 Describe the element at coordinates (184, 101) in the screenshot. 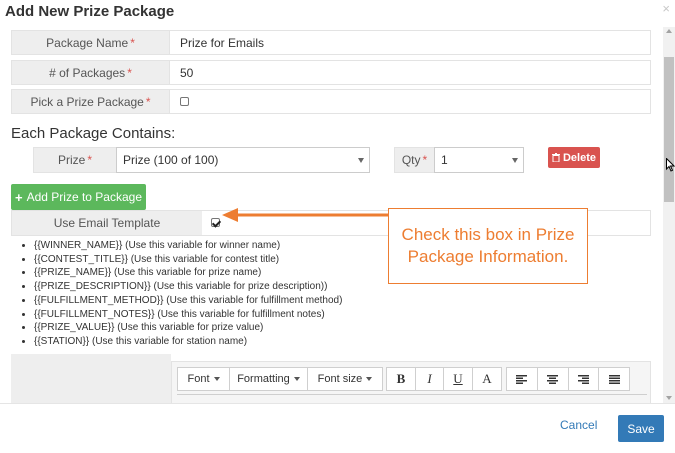

I see `pick-prize-checkbox` at that location.